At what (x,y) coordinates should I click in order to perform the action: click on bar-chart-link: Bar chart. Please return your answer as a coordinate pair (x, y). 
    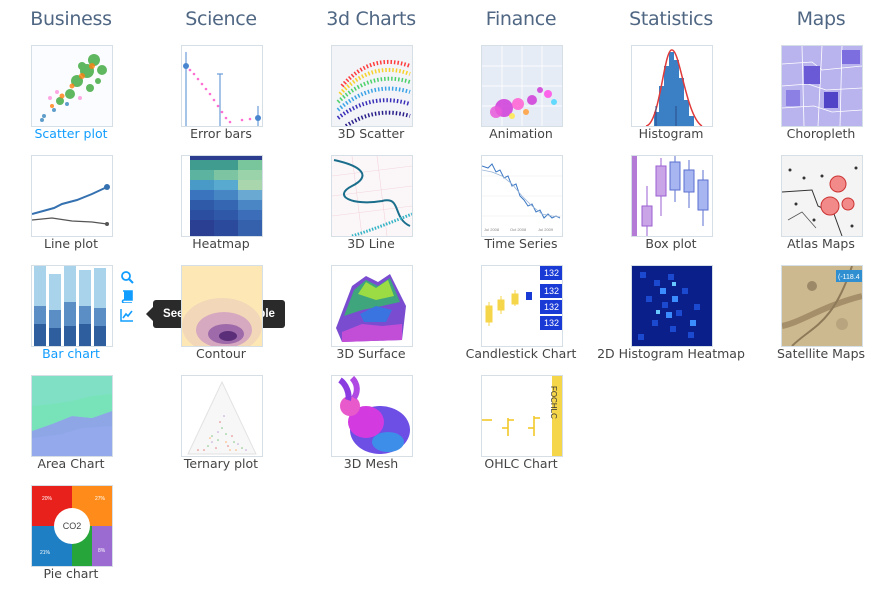
    Looking at the image, I should click on (73, 354).